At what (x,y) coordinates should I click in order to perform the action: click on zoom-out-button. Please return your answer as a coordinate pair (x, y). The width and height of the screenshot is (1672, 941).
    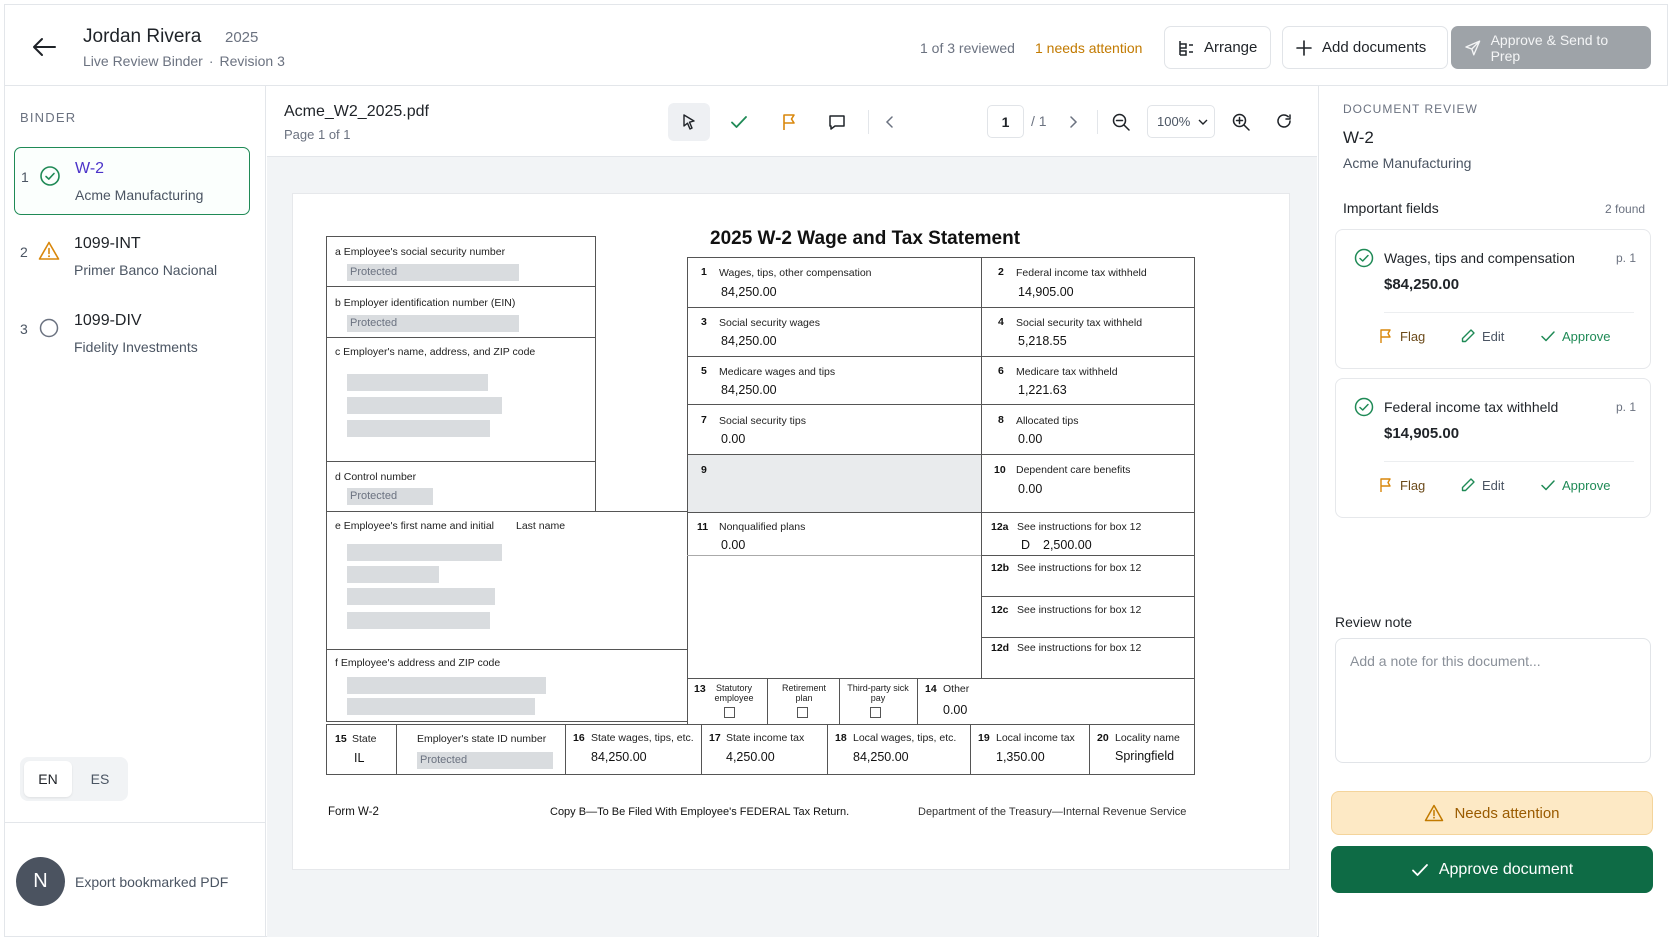
    Looking at the image, I should click on (1121, 122).